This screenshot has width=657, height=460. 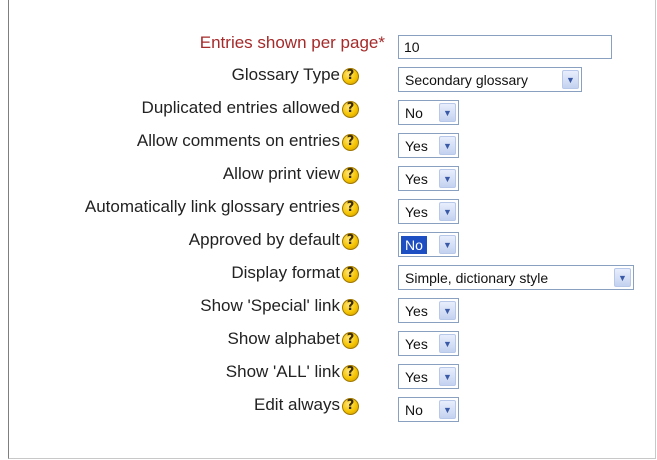 I want to click on show-alphabet-select: Yes ▼, so click(x=428, y=343).